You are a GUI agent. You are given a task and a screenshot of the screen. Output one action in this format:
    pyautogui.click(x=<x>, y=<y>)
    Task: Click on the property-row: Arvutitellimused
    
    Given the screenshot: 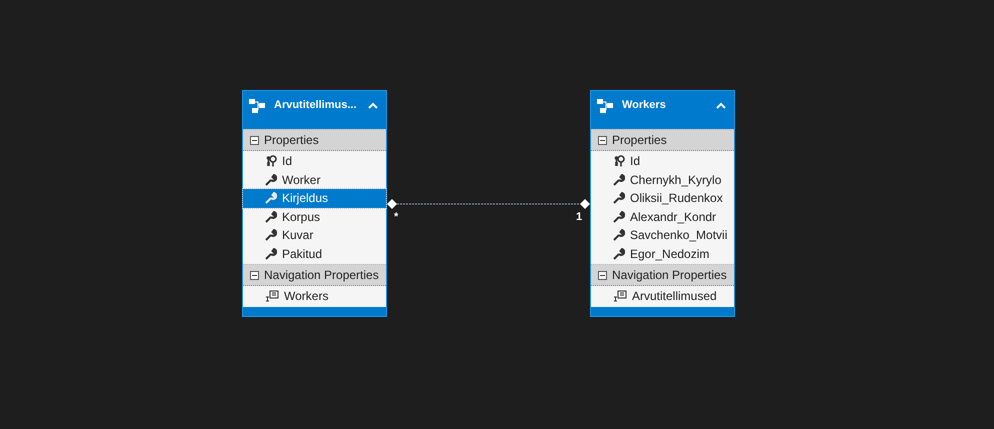 What is the action you would take?
    pyautogui.click(x=662, y=296)
    